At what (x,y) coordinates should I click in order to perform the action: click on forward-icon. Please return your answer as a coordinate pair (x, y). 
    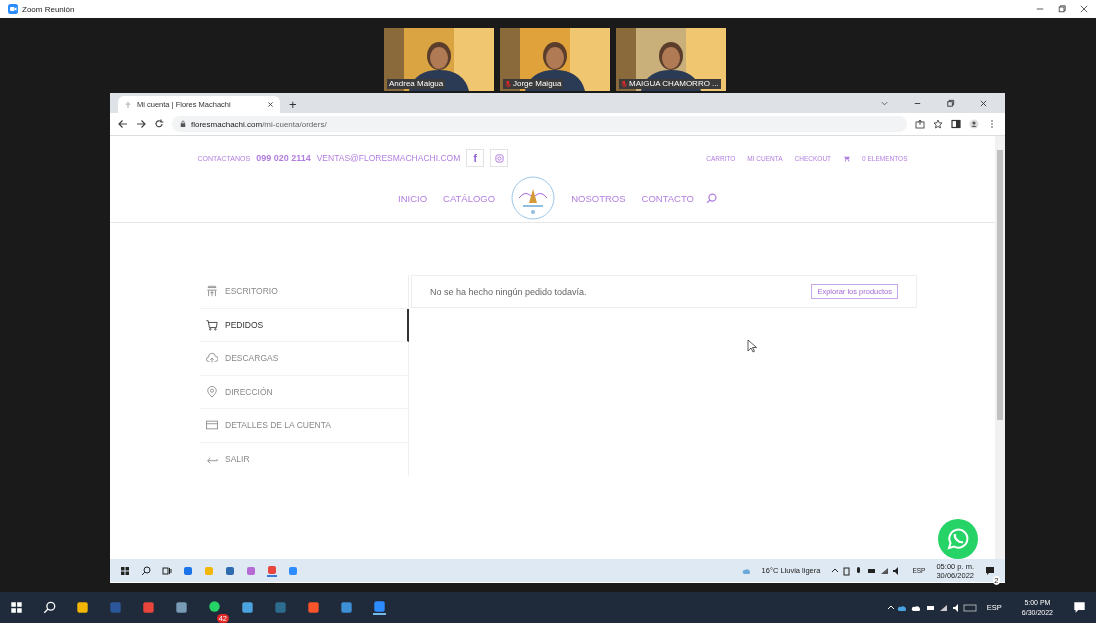
    Looking at the image, I should click on (141, 124).